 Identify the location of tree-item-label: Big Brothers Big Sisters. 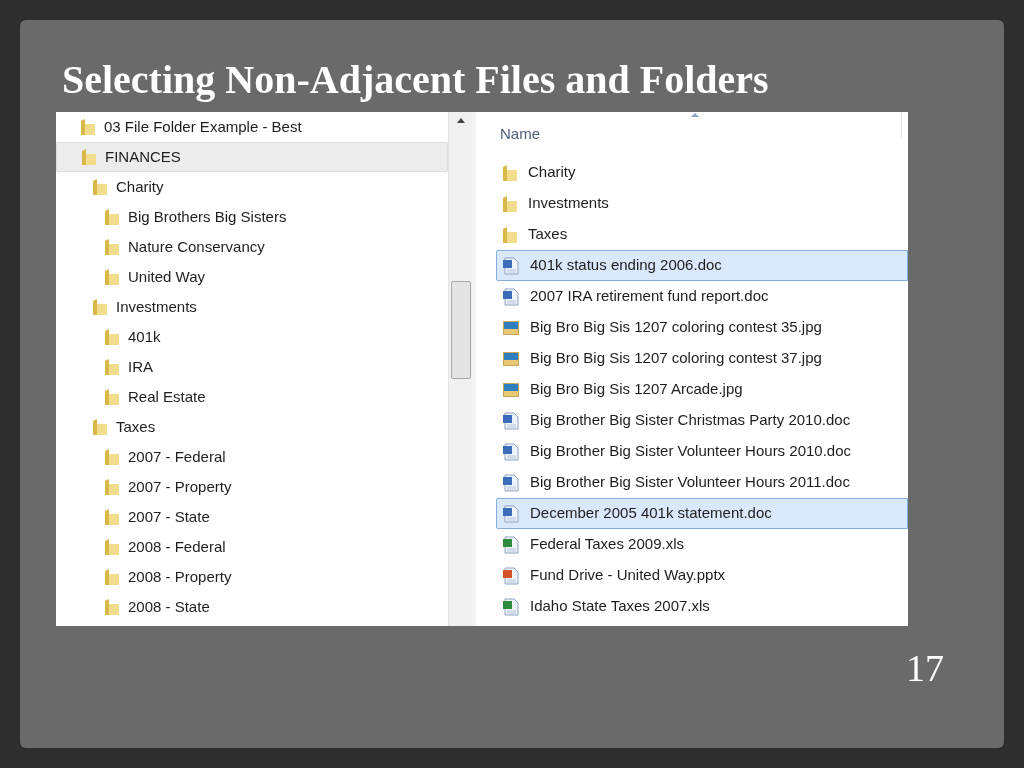
(207, 216).